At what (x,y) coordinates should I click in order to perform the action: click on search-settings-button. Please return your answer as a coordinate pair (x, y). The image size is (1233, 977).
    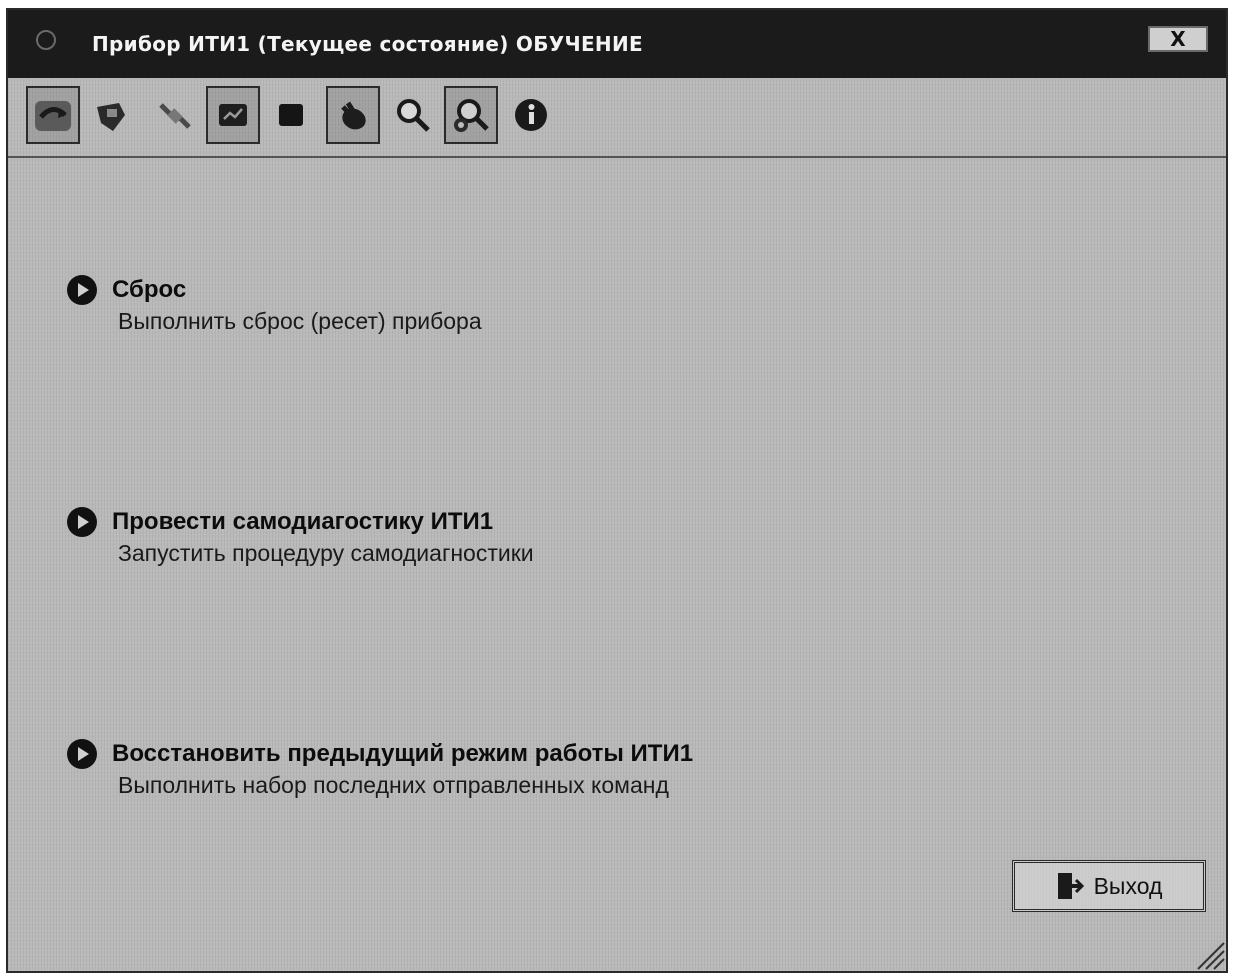
    Looking at the image, I should click on (471, 115).